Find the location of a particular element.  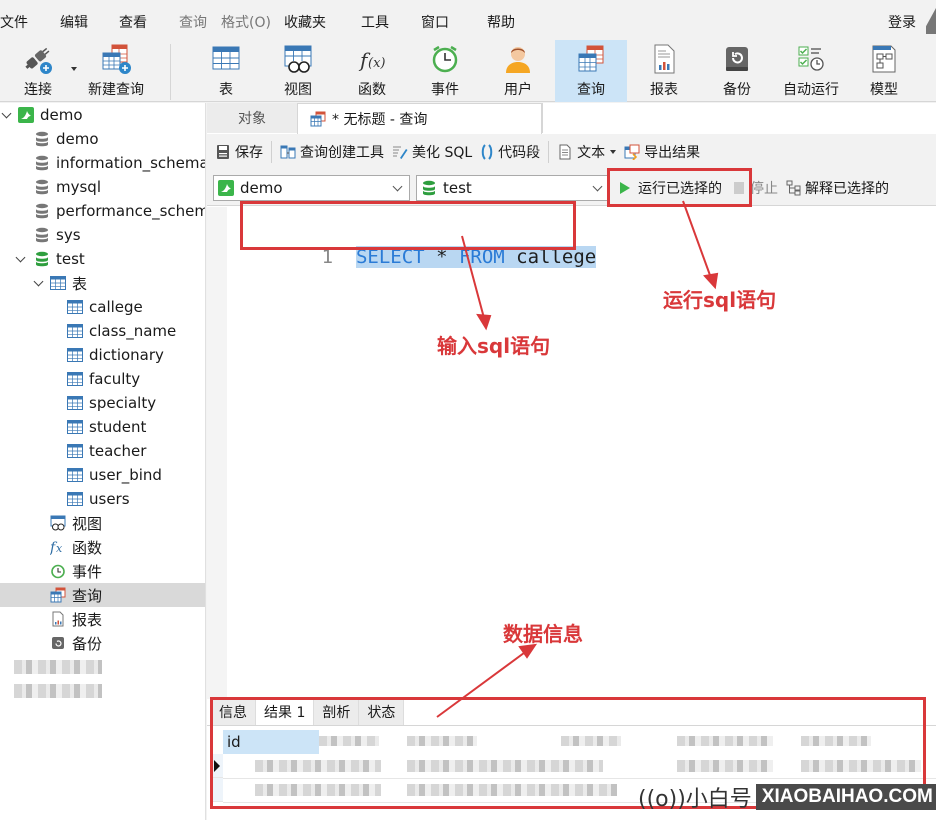

login-button: 登录 is located at coordinates (902, 22).